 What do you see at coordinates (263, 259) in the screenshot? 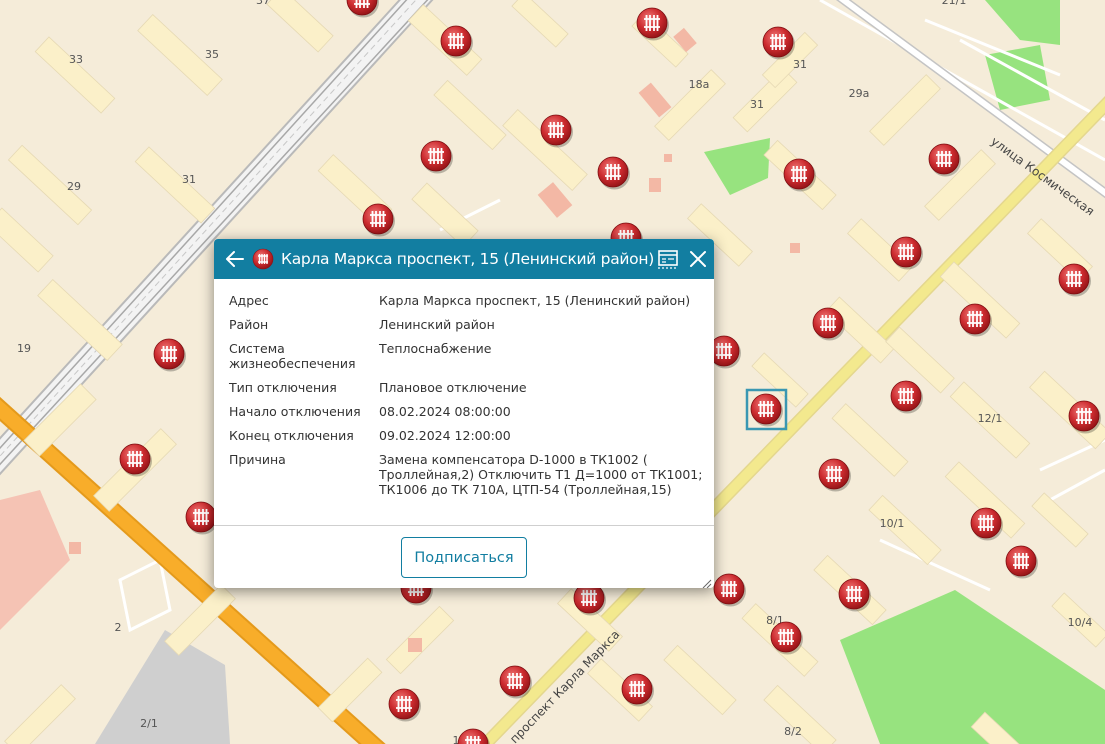
I see `heating-outage-icon` at bounding box center [263, 259].